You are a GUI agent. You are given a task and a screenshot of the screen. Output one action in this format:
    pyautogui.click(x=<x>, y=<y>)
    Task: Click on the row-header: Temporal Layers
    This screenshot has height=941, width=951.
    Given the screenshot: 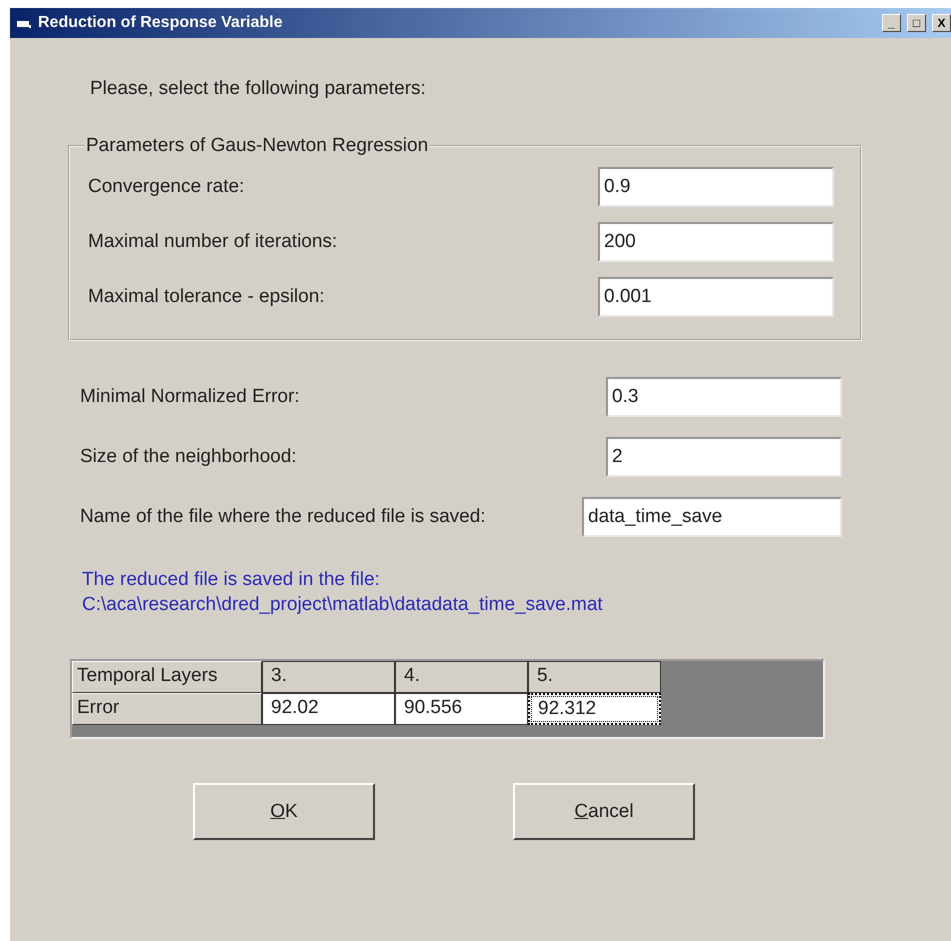 What is the action you would take?
    pyautogui.click(x=167, y=677)
    